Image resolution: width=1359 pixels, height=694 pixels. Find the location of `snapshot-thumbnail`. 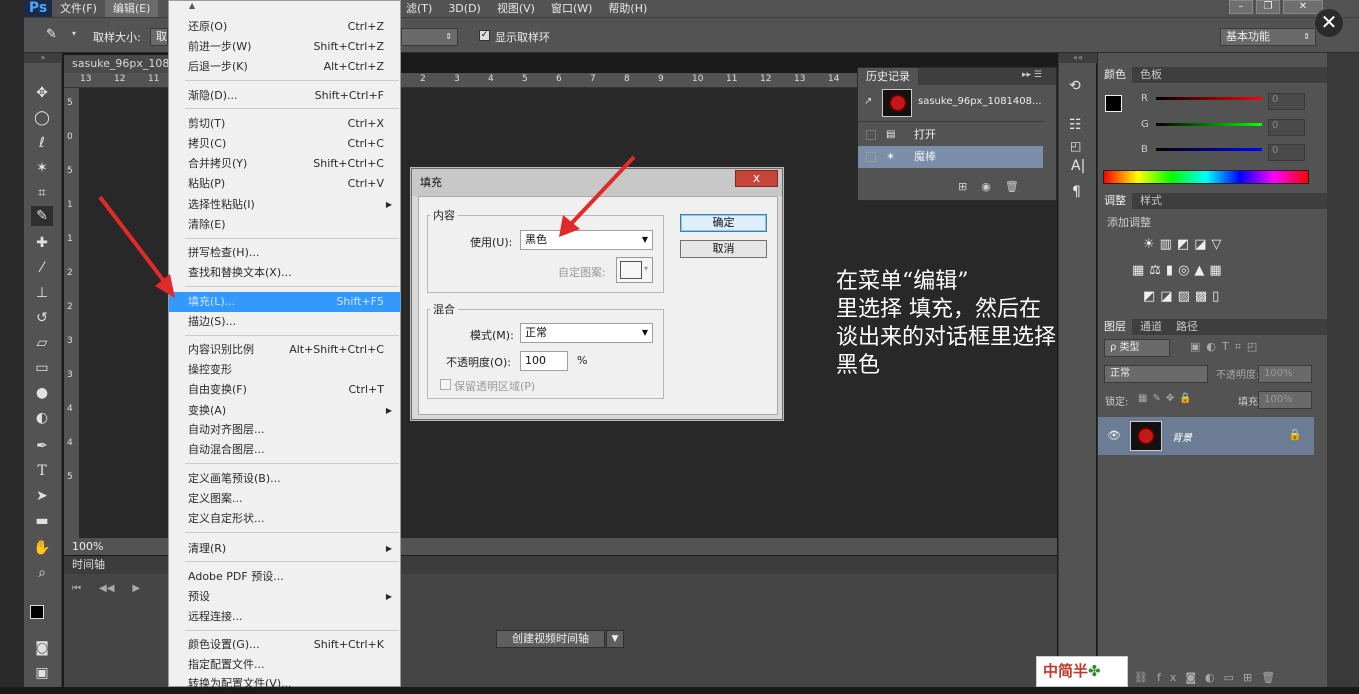

snapshot-thumbnail is located at coordinates (897, 103).